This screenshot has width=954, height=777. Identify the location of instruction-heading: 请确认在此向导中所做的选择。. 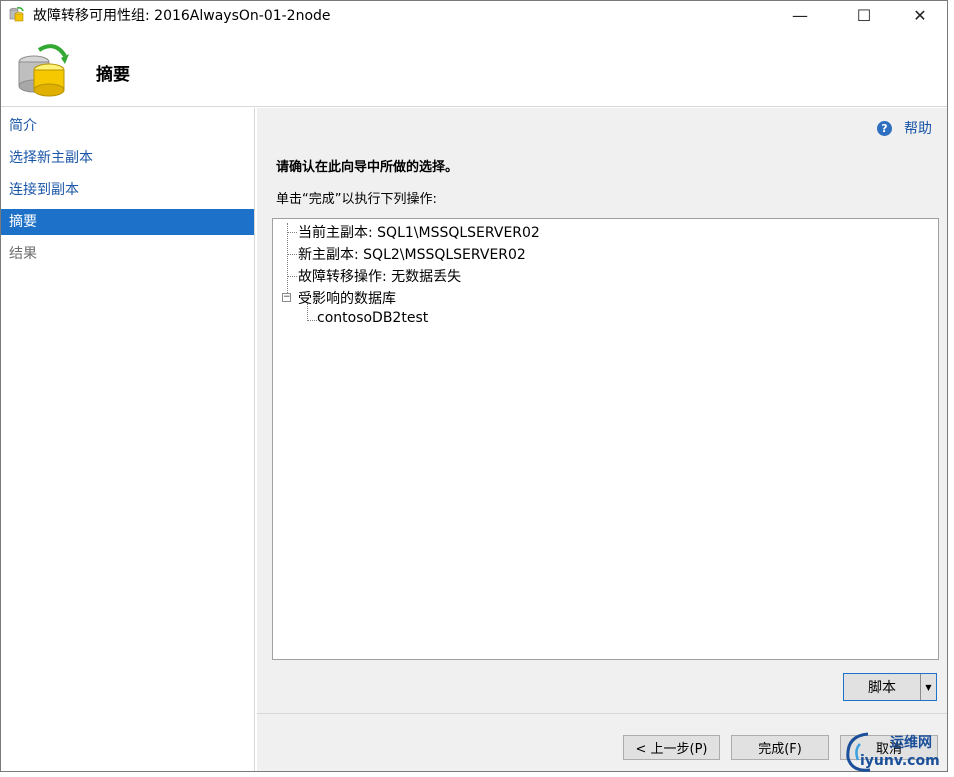
(367, 167).